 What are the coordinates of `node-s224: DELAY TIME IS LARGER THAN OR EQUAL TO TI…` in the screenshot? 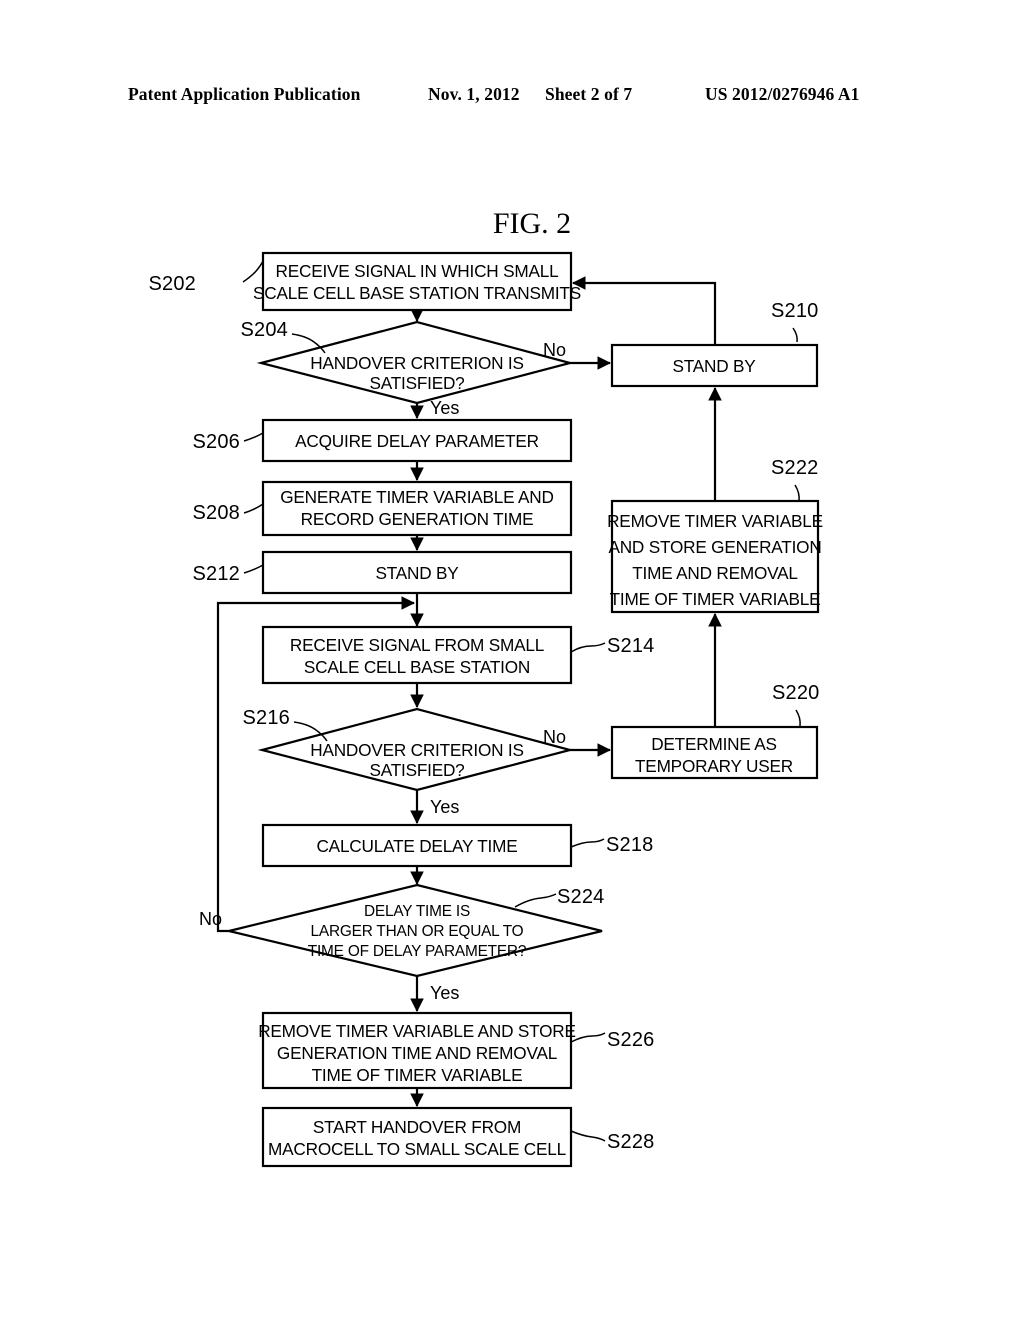 It's located at (415, 930).